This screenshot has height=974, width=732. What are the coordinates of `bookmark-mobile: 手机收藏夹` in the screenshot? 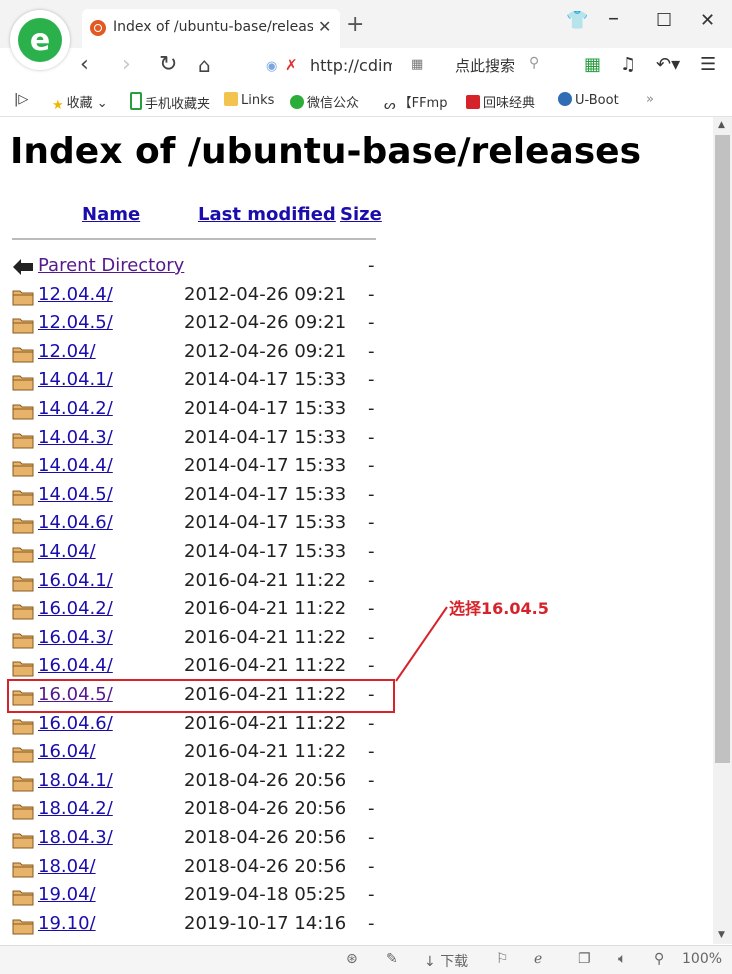 It's located at (170, 102).